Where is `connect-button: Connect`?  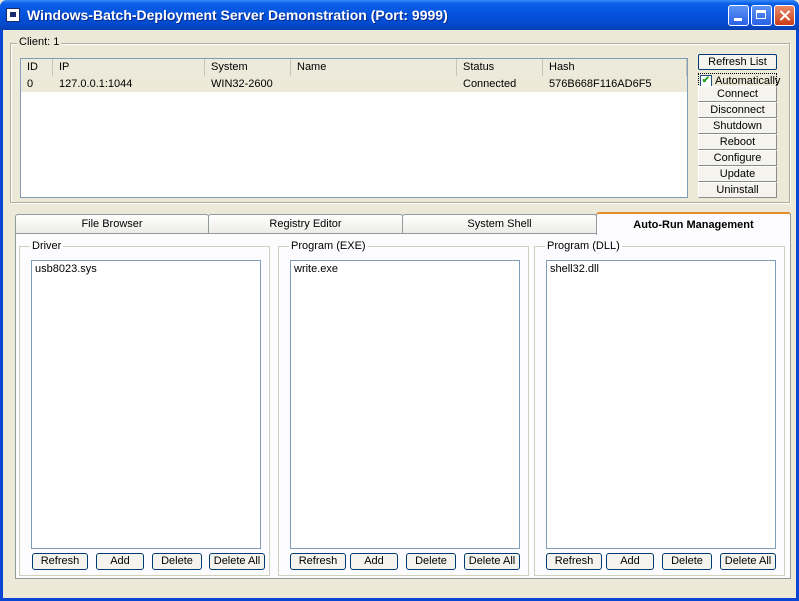
connect-button: Connect is located at coordinates (737, 94).